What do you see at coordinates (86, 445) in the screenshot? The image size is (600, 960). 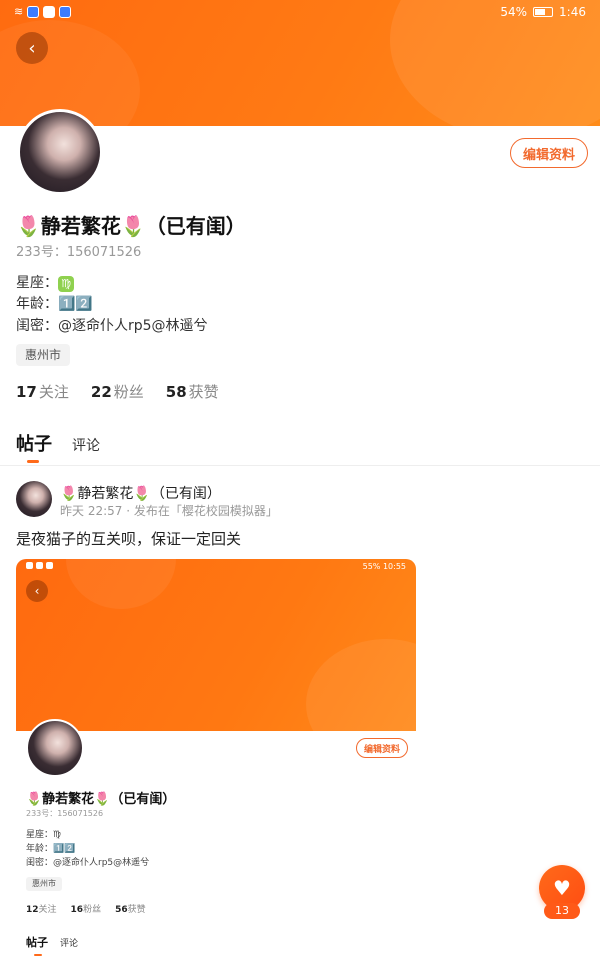 I see `tab-comments: 评论` at bounding box center [86, 445].